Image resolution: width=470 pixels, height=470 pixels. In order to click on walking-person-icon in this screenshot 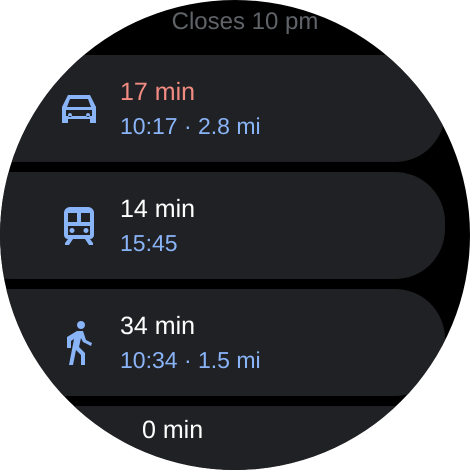, I will do `click(79, 342)`.